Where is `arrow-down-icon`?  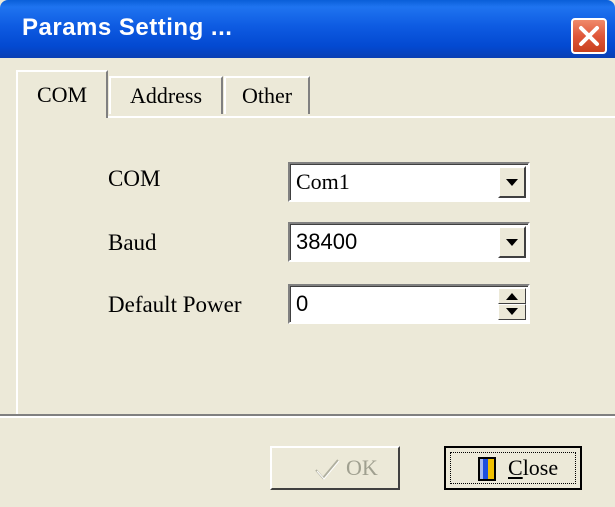
arrow-down-icon is located at coordinates (512, 311).